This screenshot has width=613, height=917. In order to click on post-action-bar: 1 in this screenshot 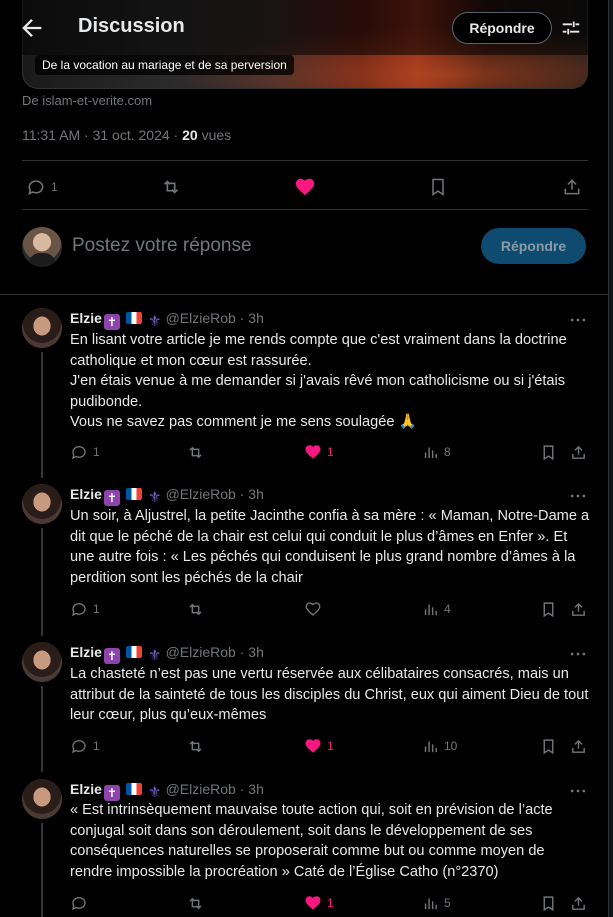, I will do `click(305, 187)`.